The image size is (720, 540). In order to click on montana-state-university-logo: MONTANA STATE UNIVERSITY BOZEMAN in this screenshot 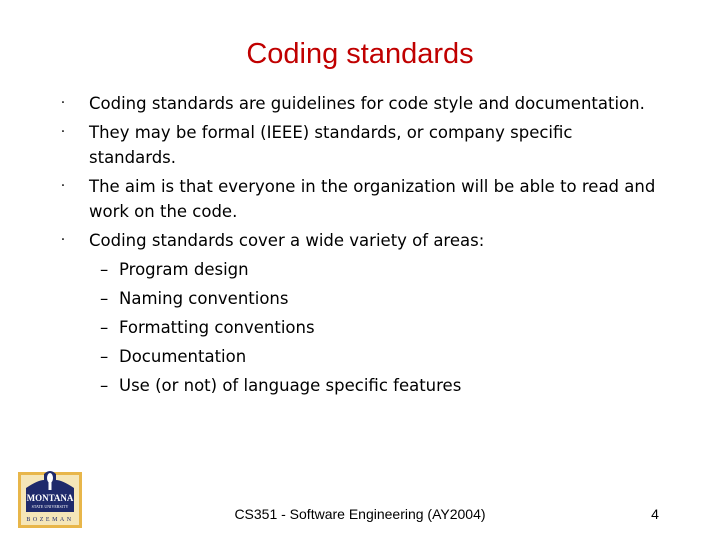, I will do `click(50, 499)`.